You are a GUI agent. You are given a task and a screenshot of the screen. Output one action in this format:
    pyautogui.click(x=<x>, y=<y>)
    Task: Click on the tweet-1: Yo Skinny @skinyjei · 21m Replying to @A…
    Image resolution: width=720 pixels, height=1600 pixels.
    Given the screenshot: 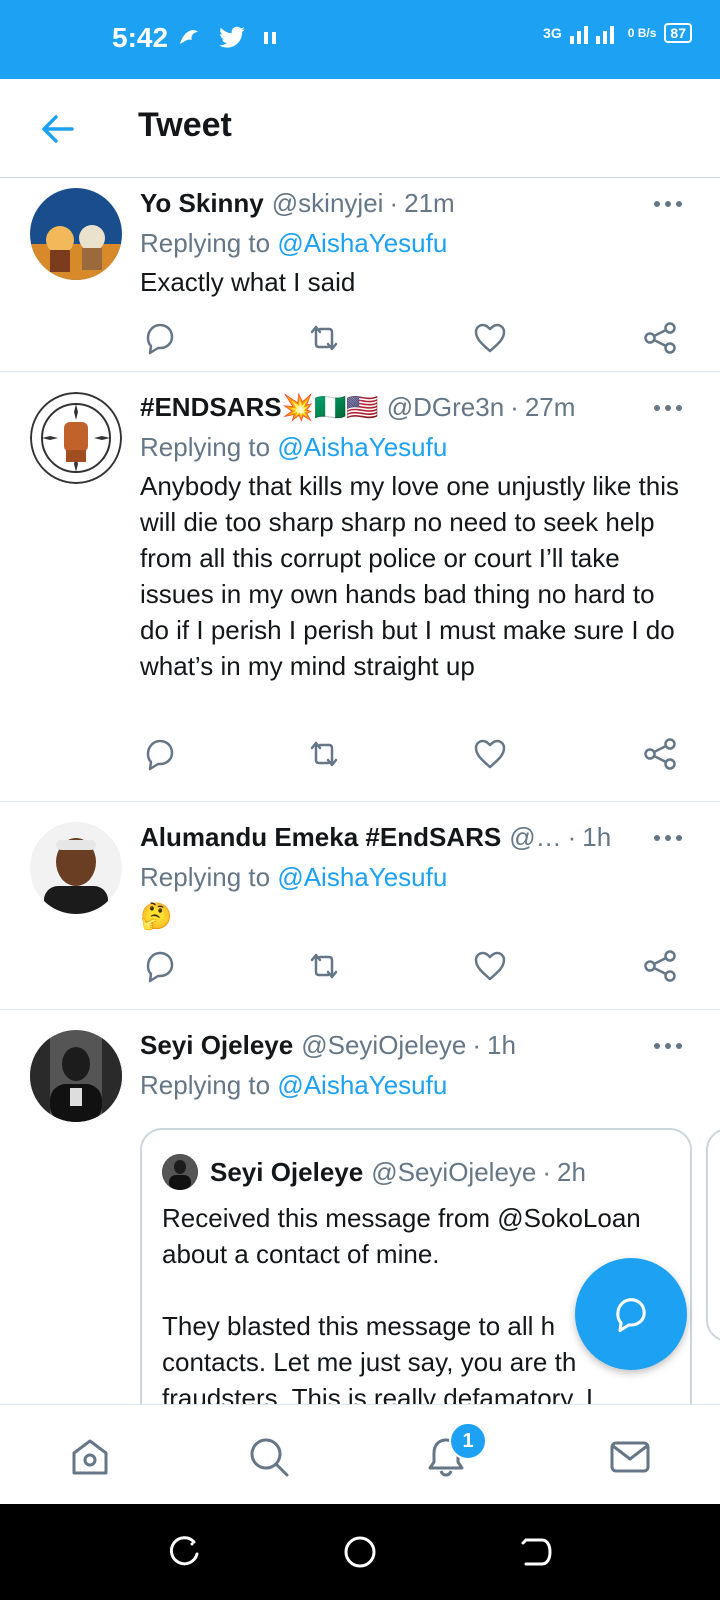 What is the action you would take?
    pyautogui.click(x=360, y=275)
    